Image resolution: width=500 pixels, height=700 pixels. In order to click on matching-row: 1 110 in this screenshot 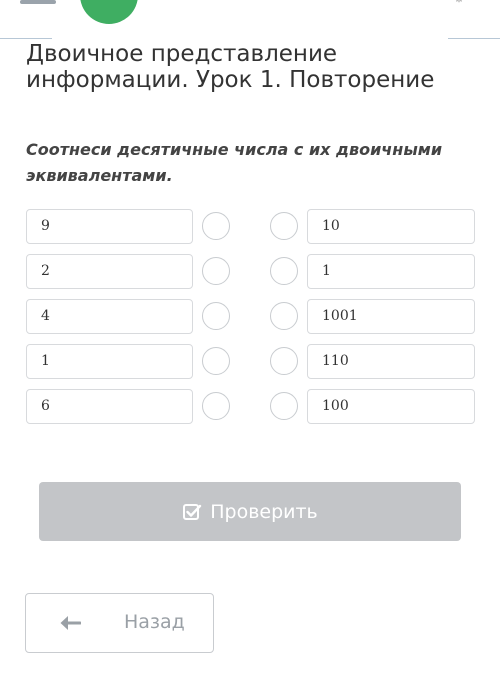, I will do `click(250, 362)`.